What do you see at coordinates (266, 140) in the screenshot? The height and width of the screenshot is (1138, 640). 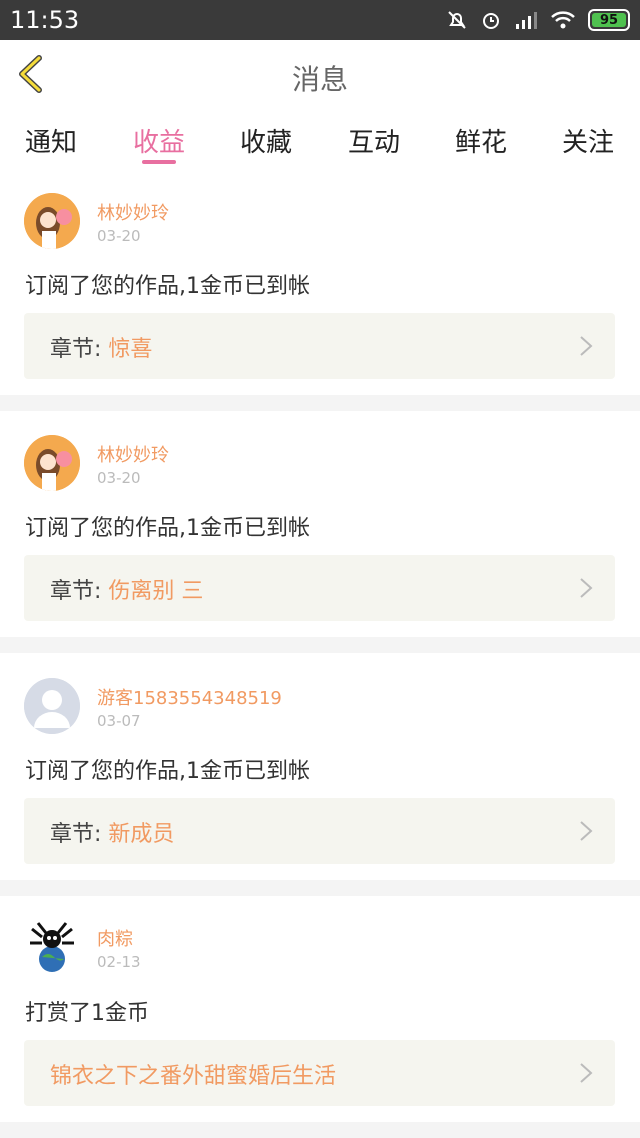 I see `tab-favorites: 收藏` at bounding box center [266, 140].